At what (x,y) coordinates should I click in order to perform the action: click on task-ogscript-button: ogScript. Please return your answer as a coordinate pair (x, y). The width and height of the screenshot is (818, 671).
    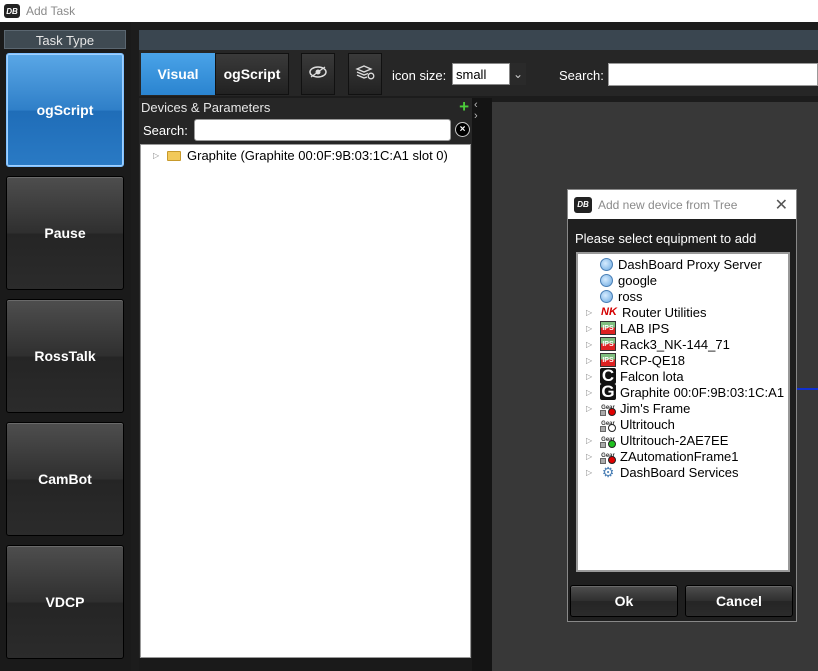
    Looking at the image, I should click on (65, 110).